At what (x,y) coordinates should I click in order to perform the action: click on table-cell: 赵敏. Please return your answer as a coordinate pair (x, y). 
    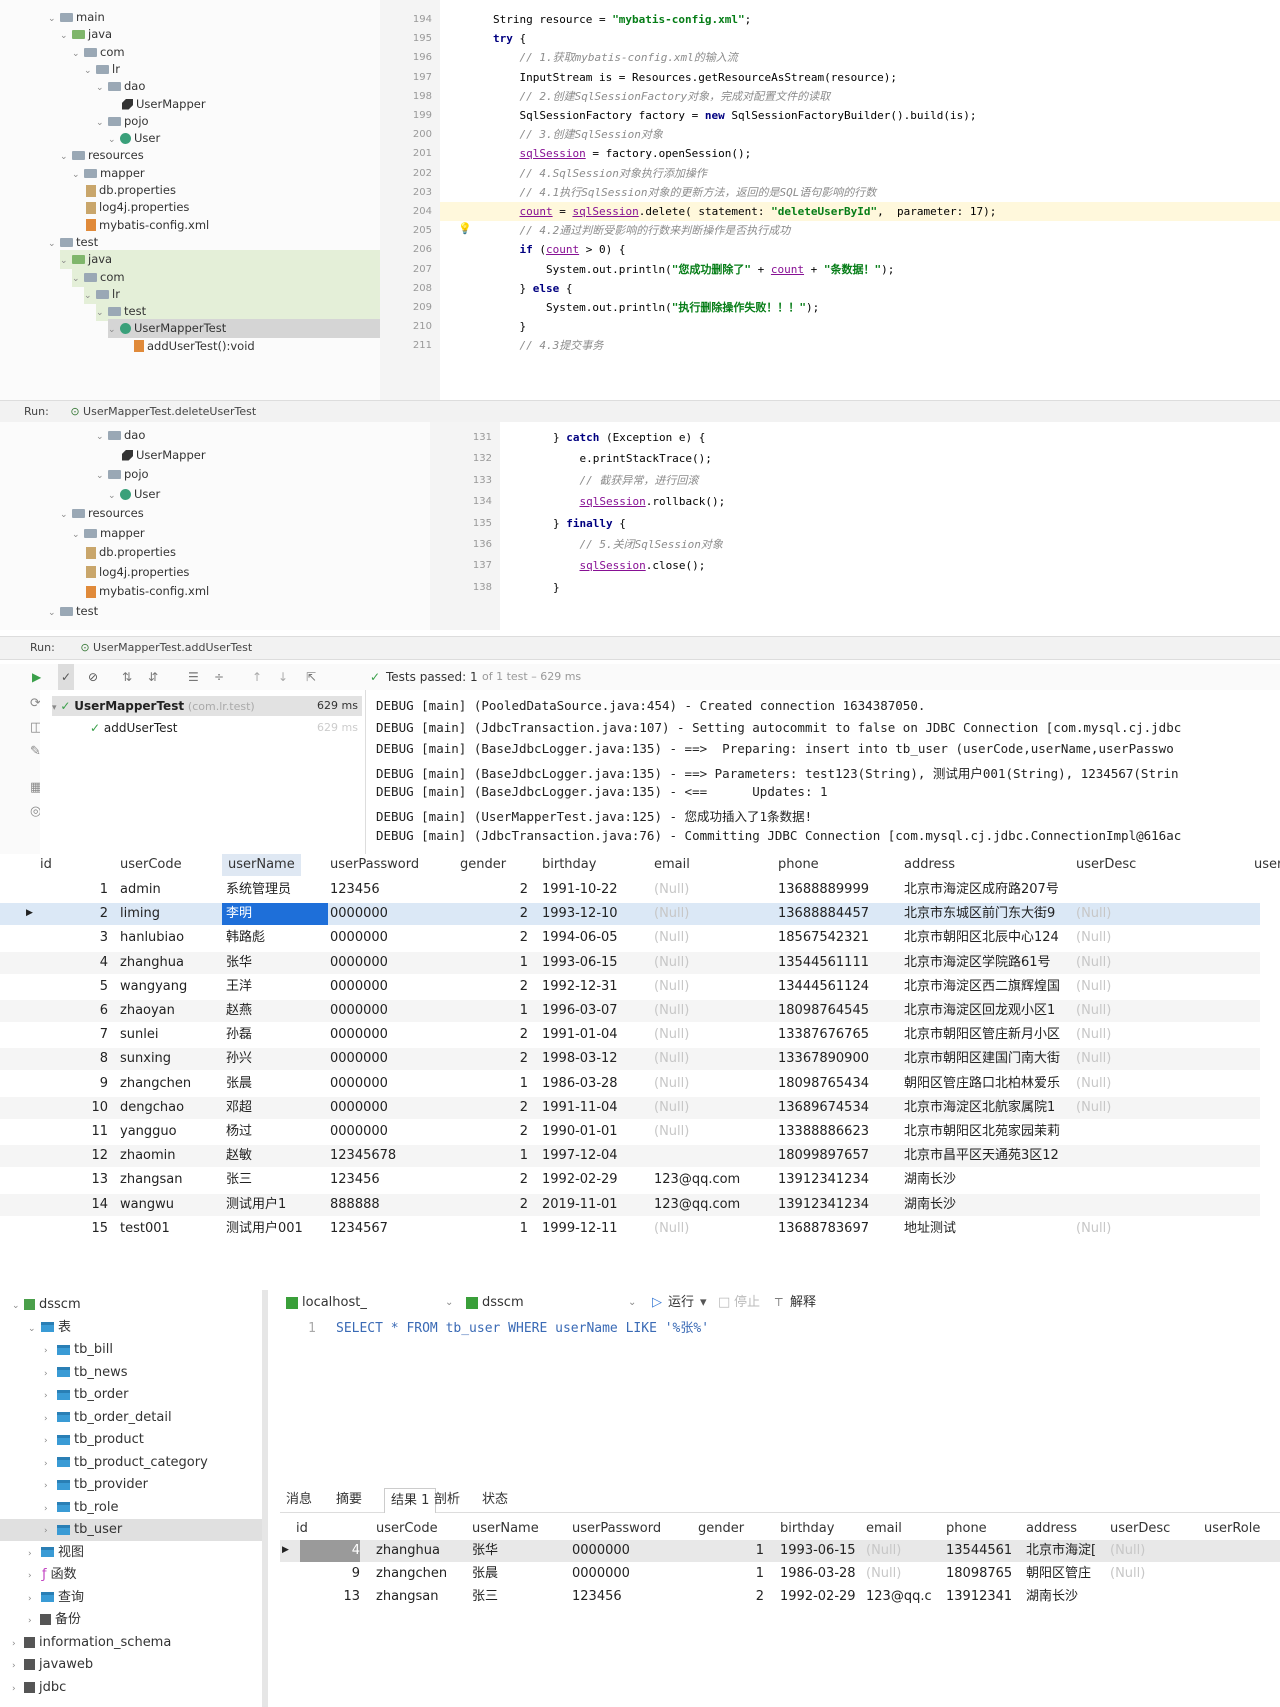
    Looking at the image, I should click on (275, 1156).